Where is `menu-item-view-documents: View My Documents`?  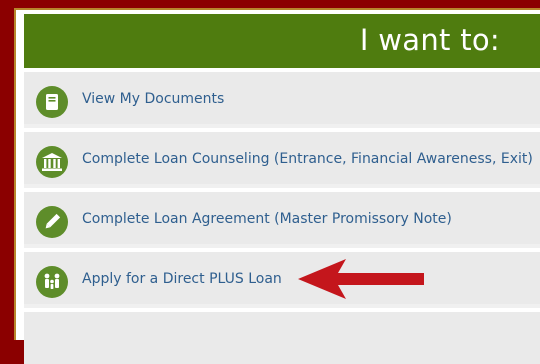 menu-item-view-documents: View My Documents is located at coordinates (282, 96).